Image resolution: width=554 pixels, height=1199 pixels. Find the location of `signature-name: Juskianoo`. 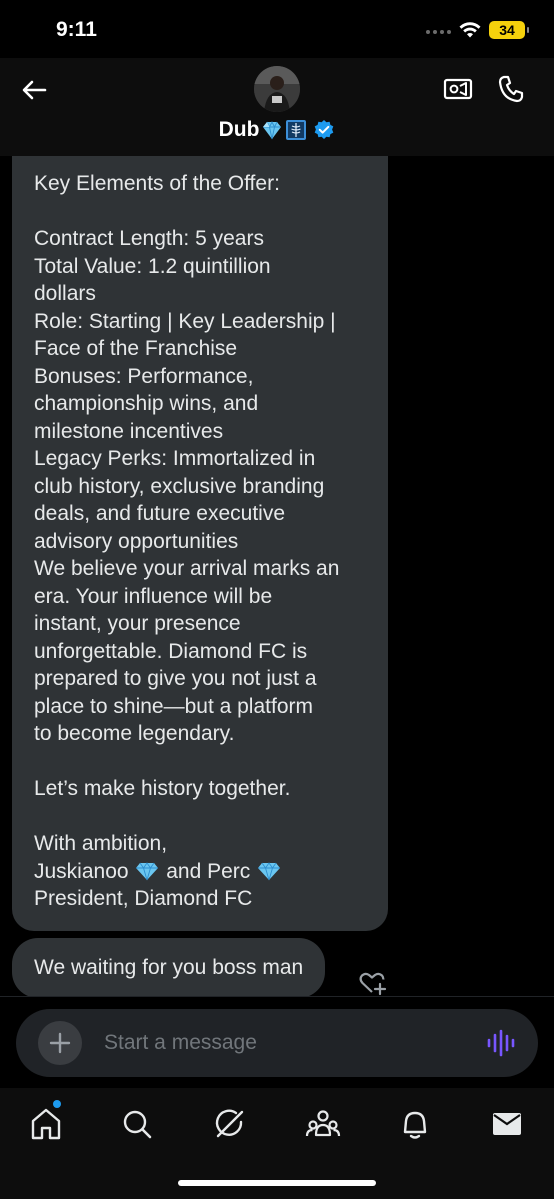

signature-name: Juskianoo is located at coordinates (81, 871).